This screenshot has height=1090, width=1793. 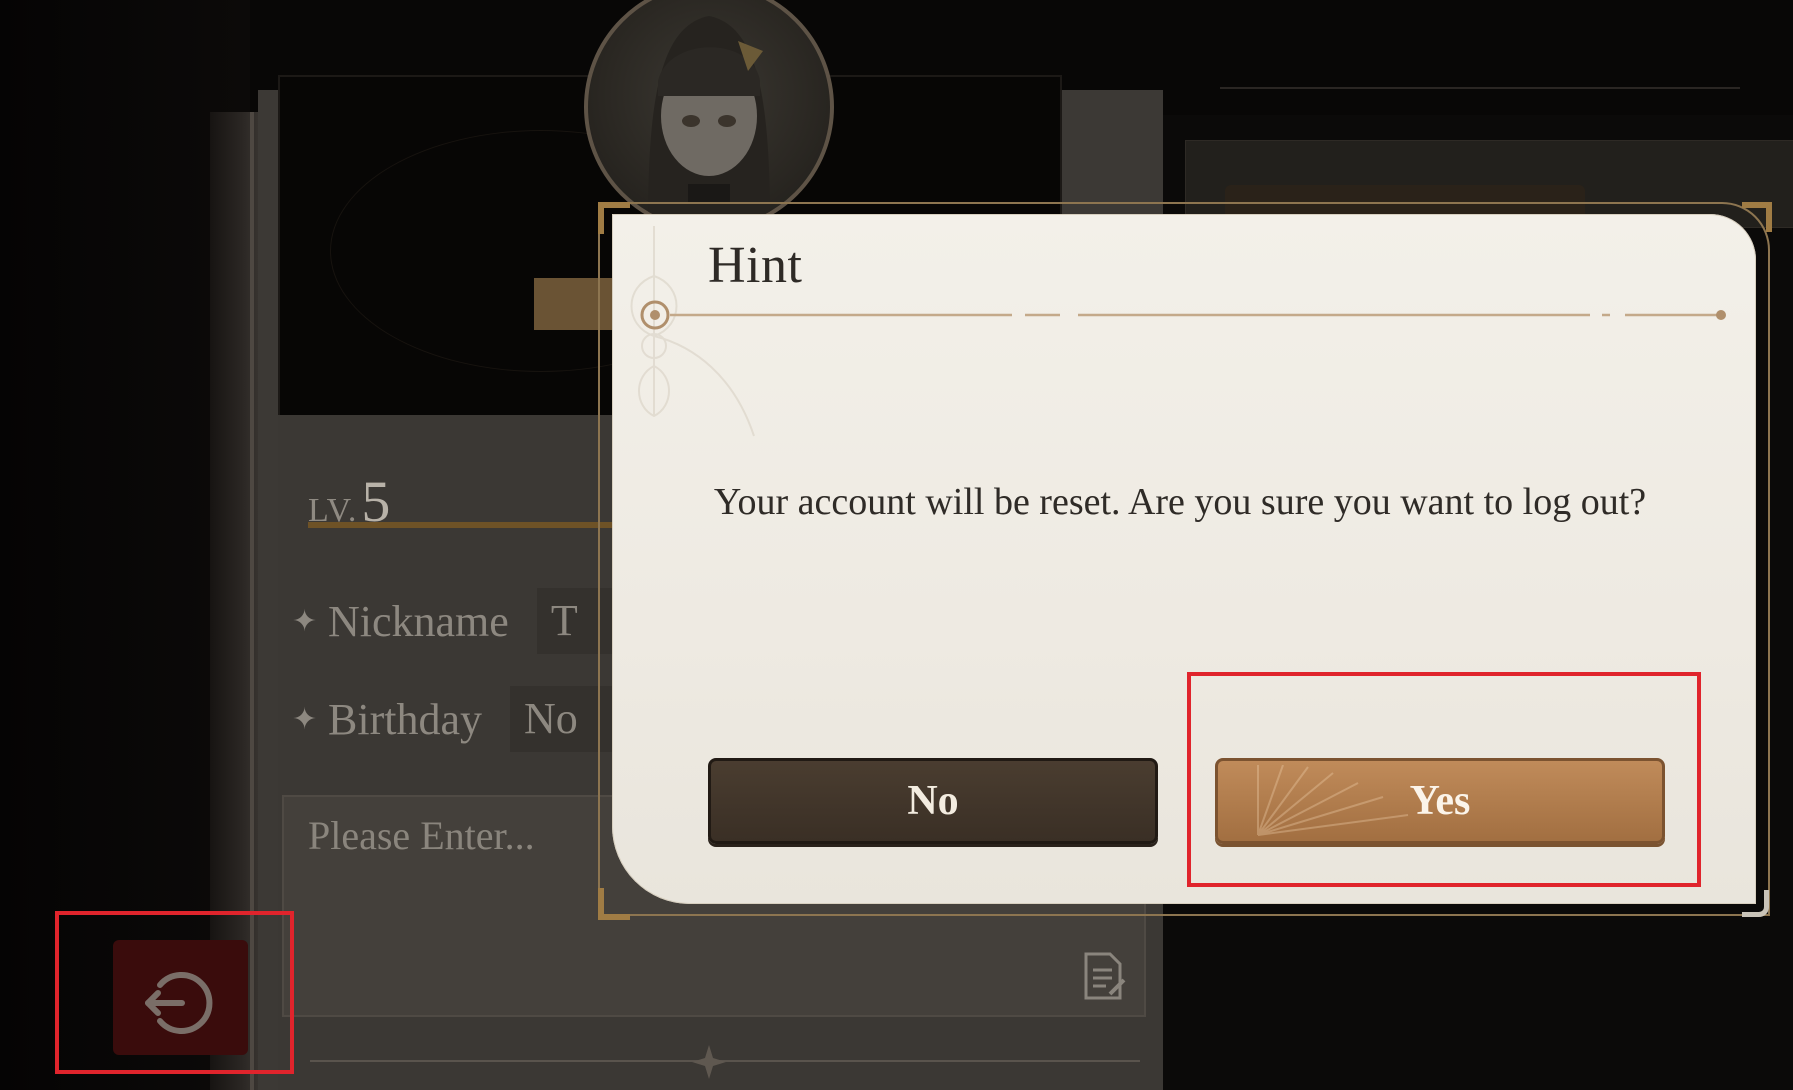 What do you see at coordinates (709, 122) in the screenshot?
I see `avatar-portrait-icon` at bounding box center [709, 122].